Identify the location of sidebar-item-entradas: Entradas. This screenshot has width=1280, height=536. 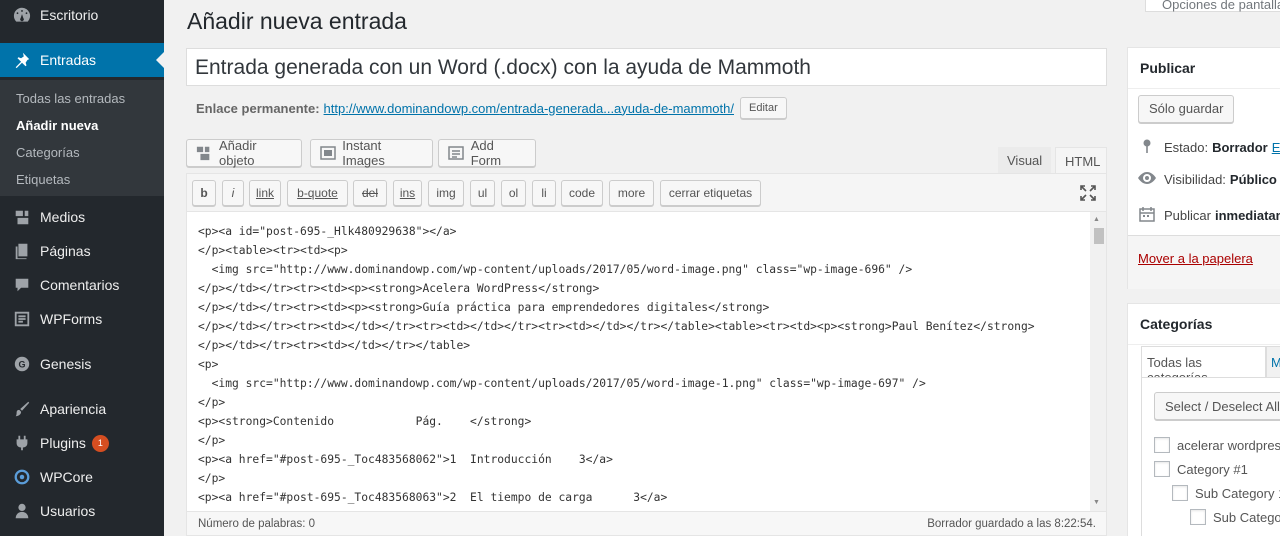
(82, 60).